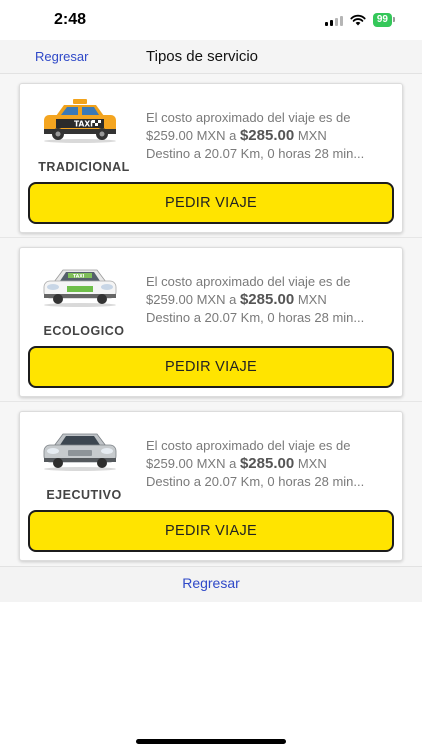 Image resolution: width=422 pixels, height=750 pixels. What do you see at coordinates (84, 167) in the screenshot?
I see `service-name: TRADICIONAL` at bounding box center [84, 167].